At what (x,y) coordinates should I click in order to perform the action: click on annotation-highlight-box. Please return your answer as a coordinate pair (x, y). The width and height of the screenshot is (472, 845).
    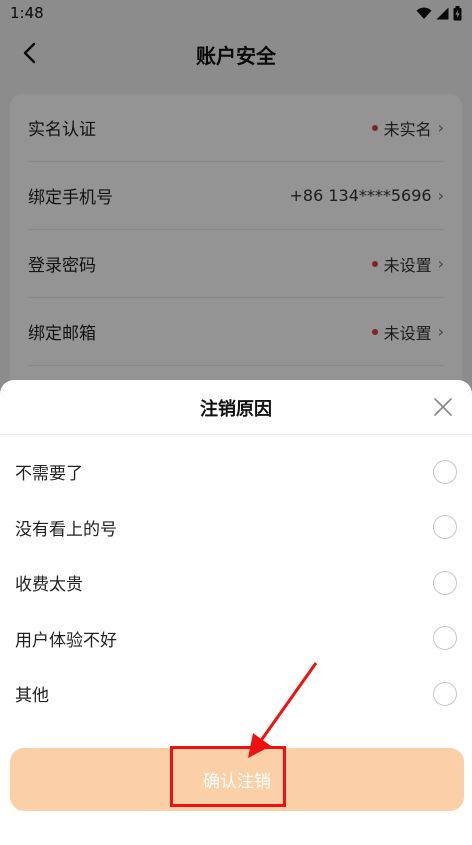
    Looking at the image, I should click on (228, 776).